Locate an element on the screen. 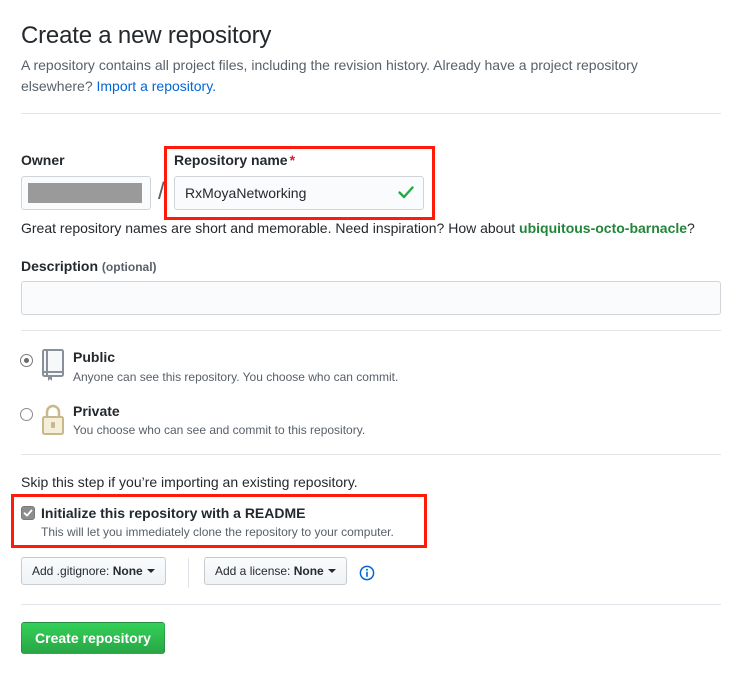 Image resolution: width=750 pixels, height=683 pixels. description-label-text: Description is located at coordinates (60, 266).